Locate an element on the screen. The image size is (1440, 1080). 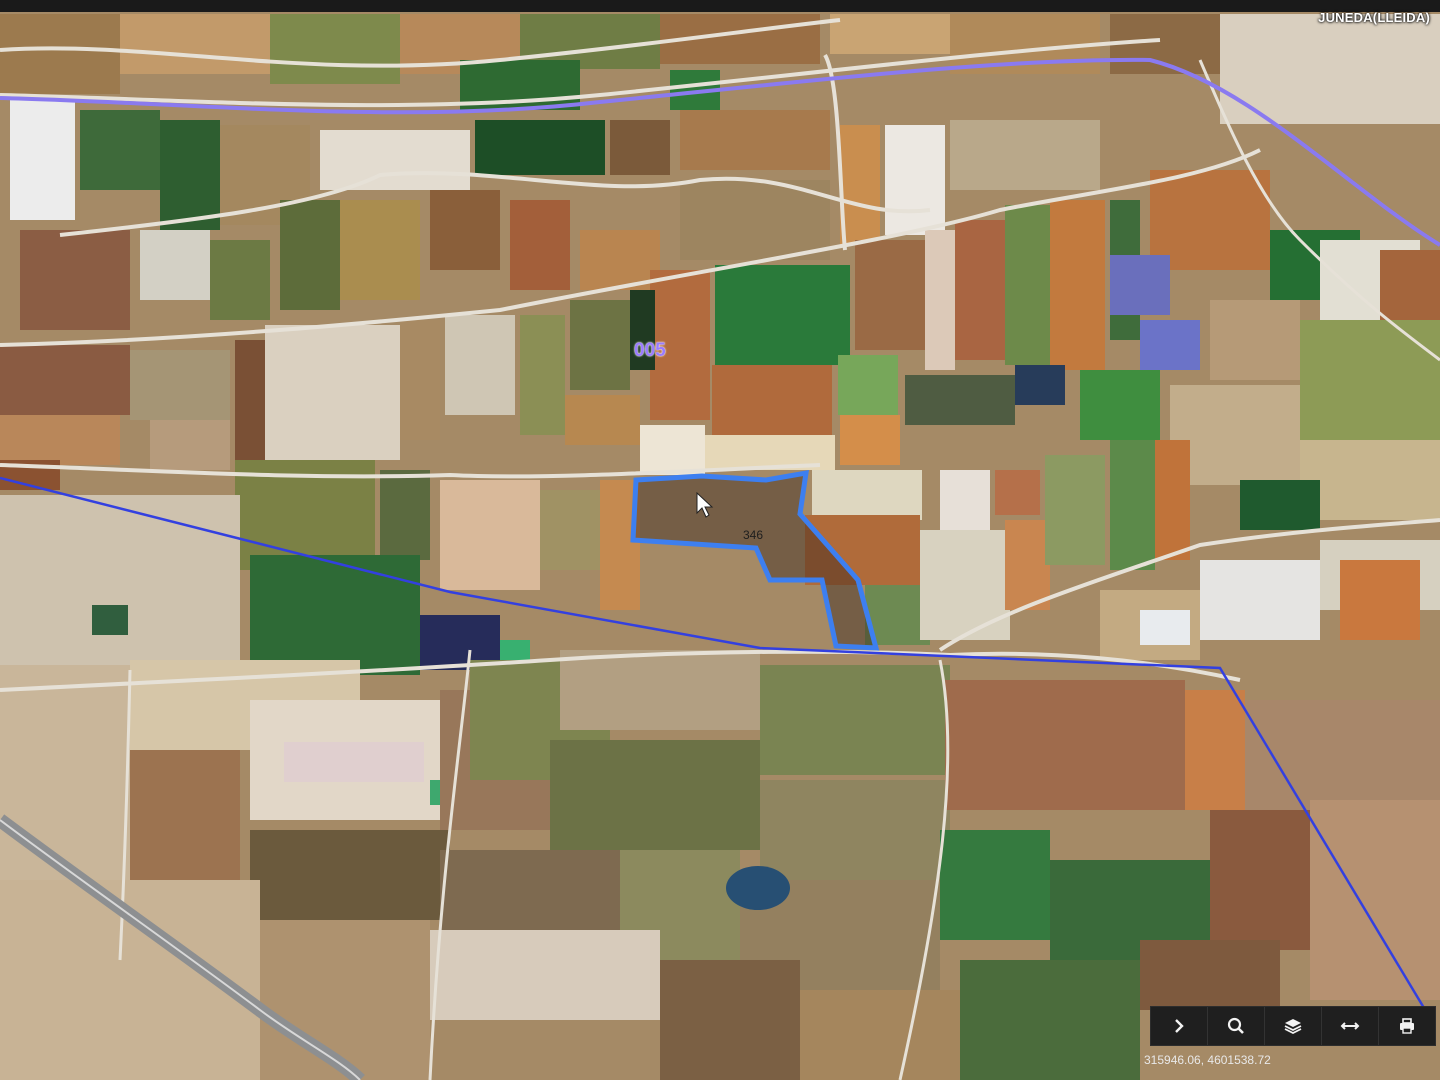
measure-icon is located at coordinates (1350, 1026).